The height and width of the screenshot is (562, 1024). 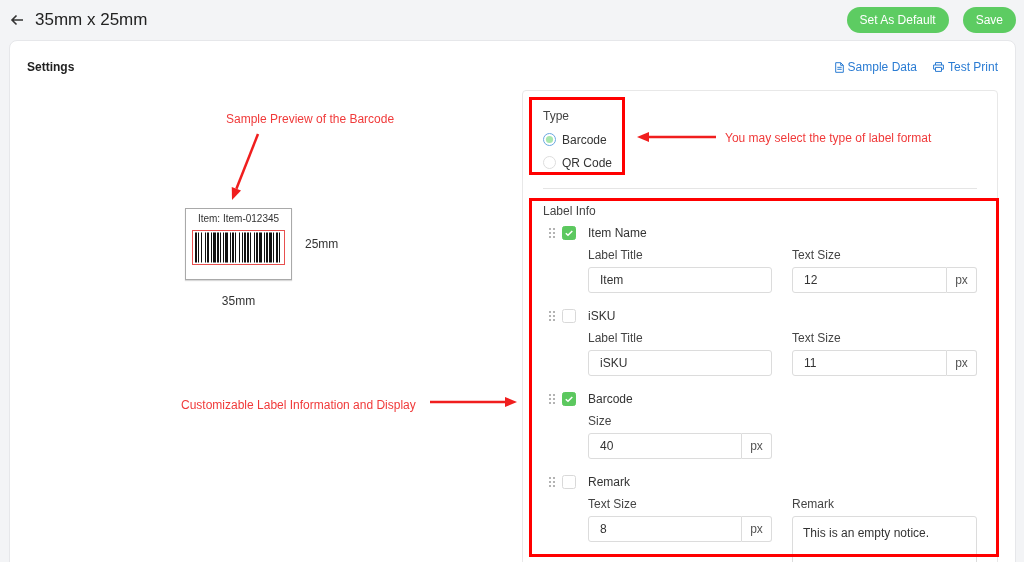 What do you see at coordinates (680, 363) in the screenshot?
I see `text-field: iSKU` at bounding box center [680, 363].